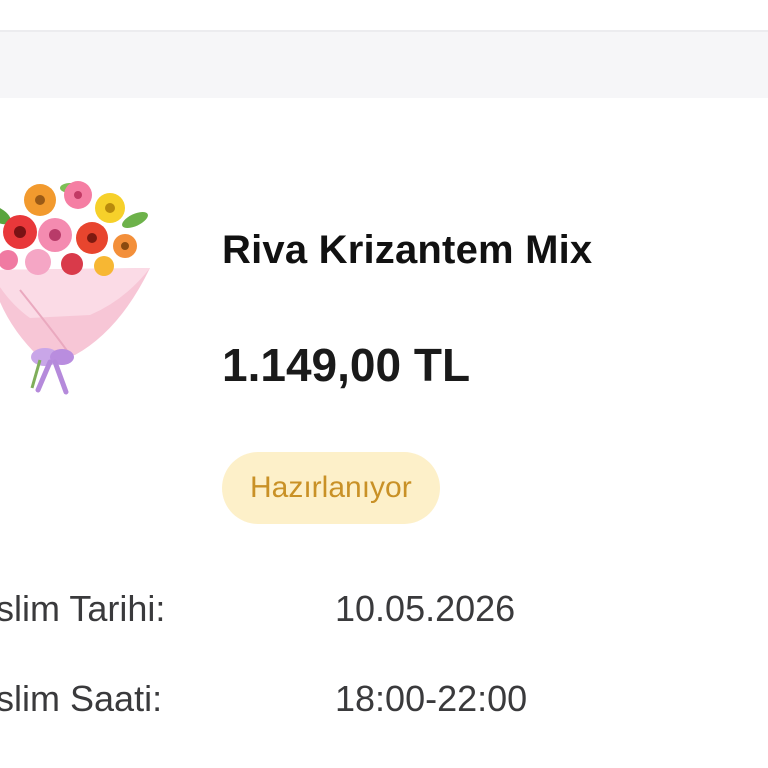  Describe the element at coordinates (83, 608) in the screenshot. I see `delivery-date-label-text: Teslim Tarihi:` at that location.